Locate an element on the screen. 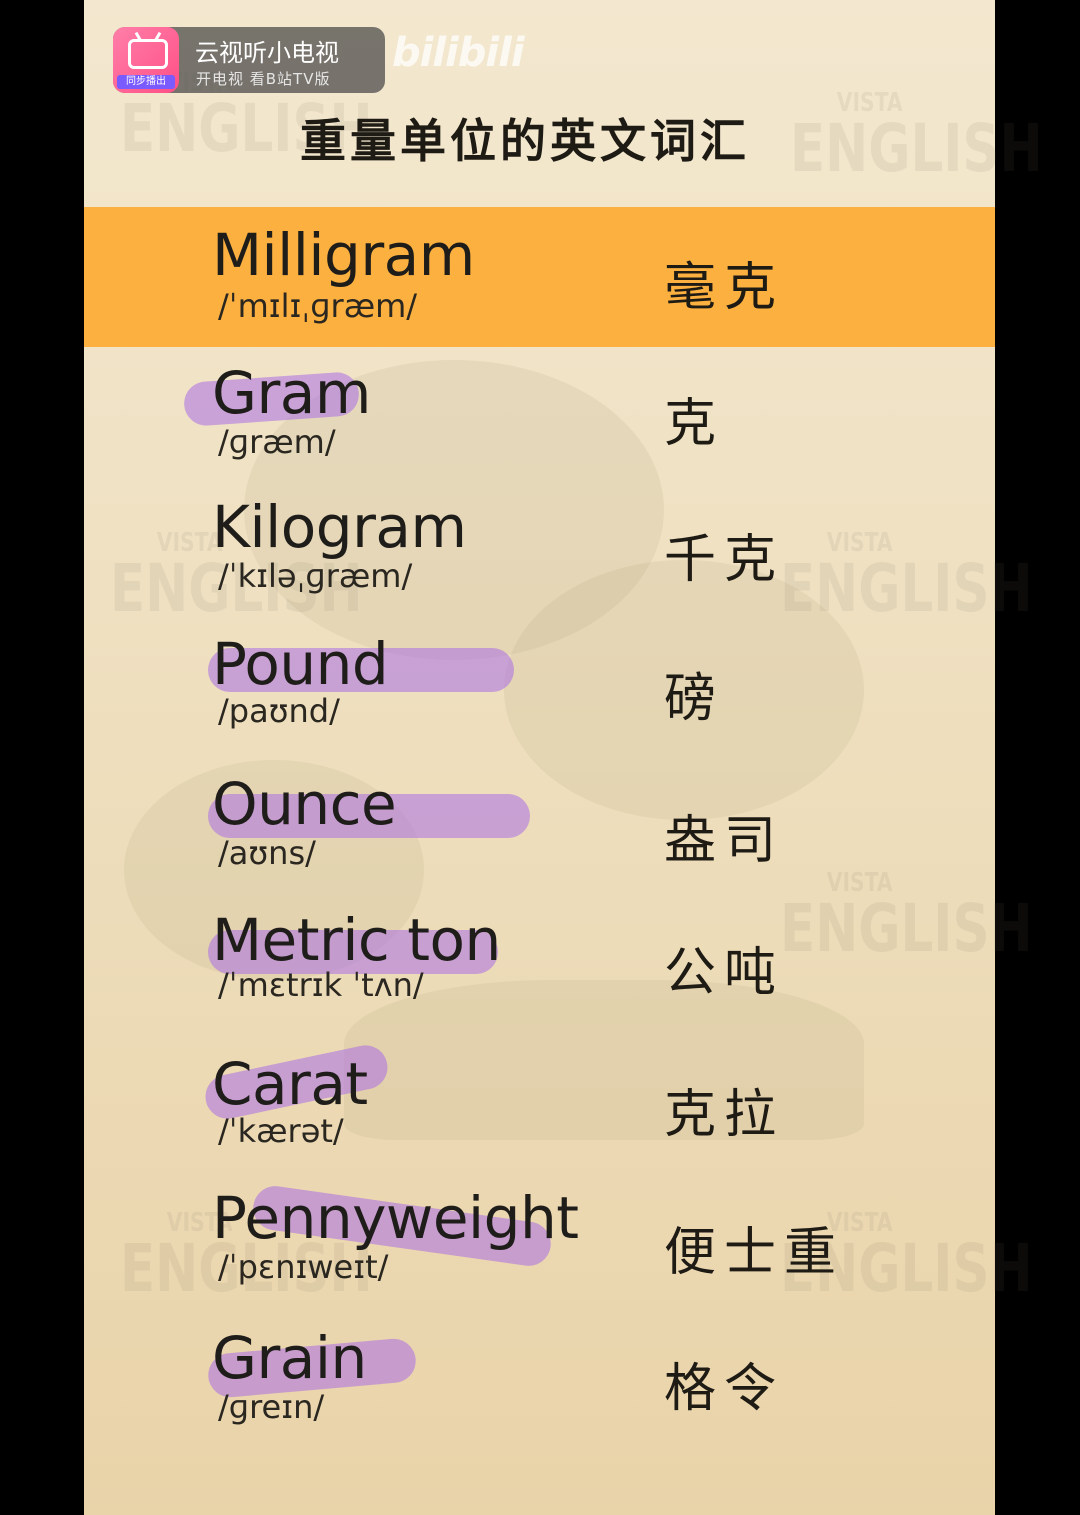  vocab-chinese: 毫克 is located at coordinates (724, 288).